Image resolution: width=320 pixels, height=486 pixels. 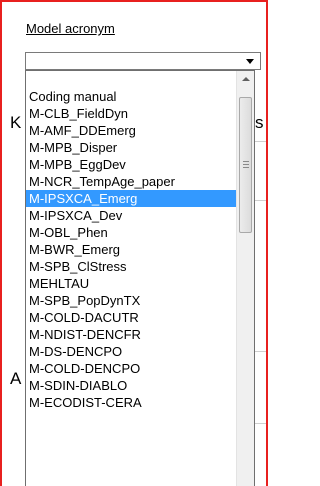 I want to click on list-item: M-MPB_Disper, so click(x=131, y=147).